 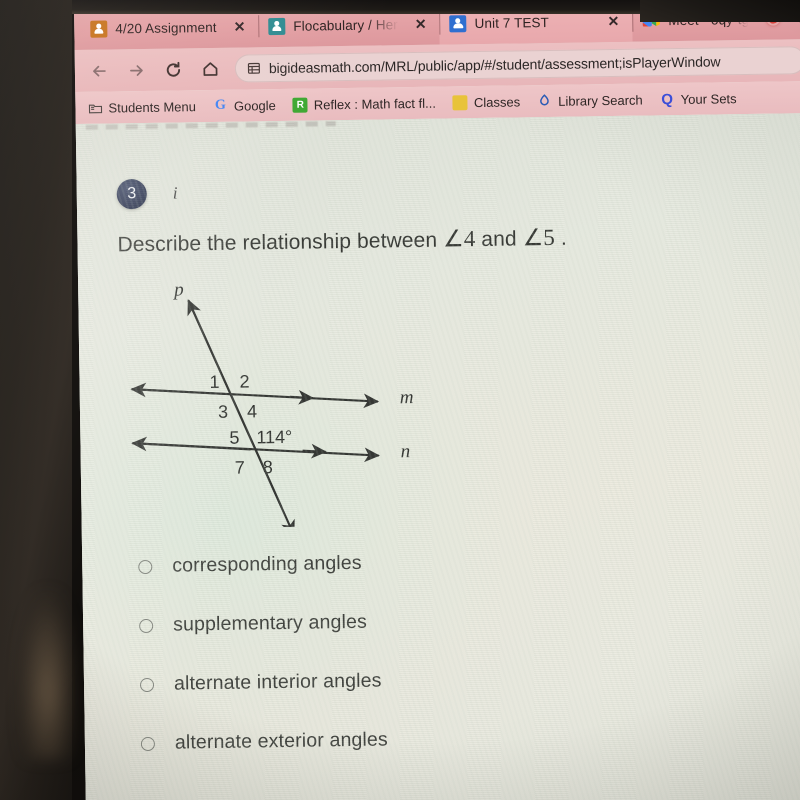 What do you see at coordinates (244, 381) in the screenshot?
I see `angle-2-label: 2` at bounding box center [244, 381].